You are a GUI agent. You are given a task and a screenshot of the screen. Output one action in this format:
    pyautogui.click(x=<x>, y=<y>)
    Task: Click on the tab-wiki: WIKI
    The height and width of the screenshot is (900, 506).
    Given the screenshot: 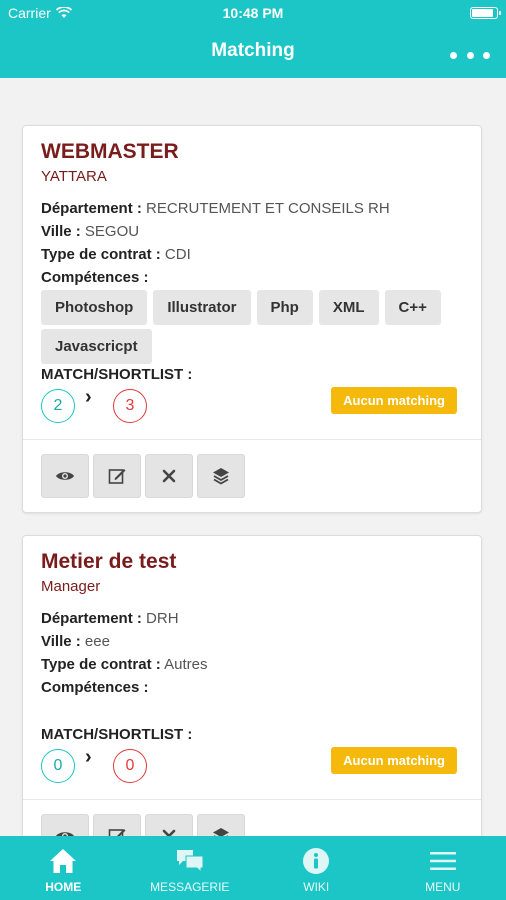 What is the action you would take?
    pyautogui.click(x=316, y=868)
    